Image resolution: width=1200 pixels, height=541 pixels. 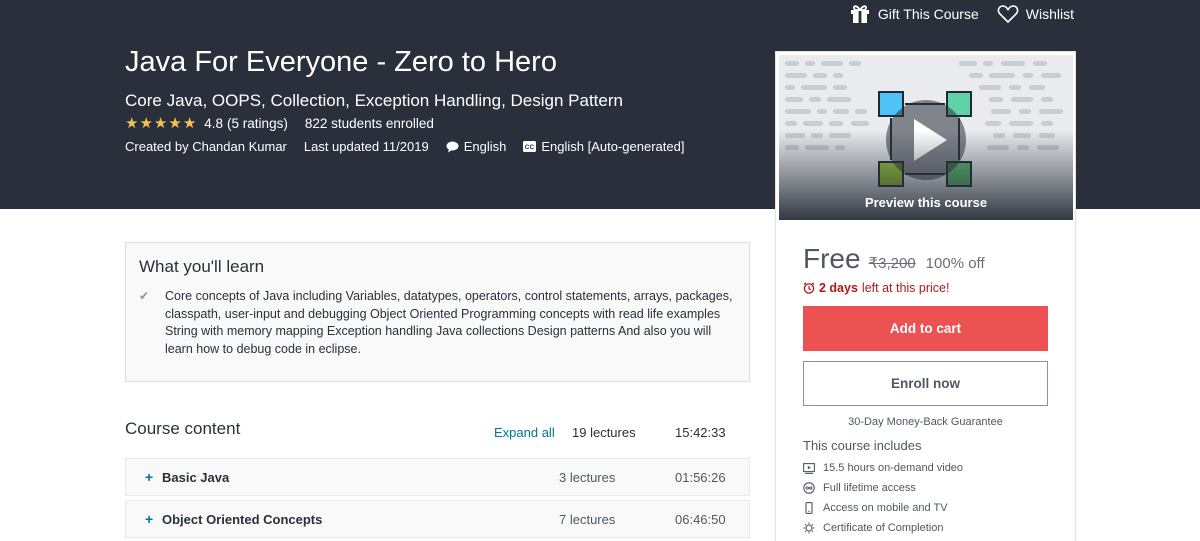 What do you see at coordinates (928, 14) in the screenshot?
I see `gift-course-label: Gift This Course` at bounding box center [928, 14].